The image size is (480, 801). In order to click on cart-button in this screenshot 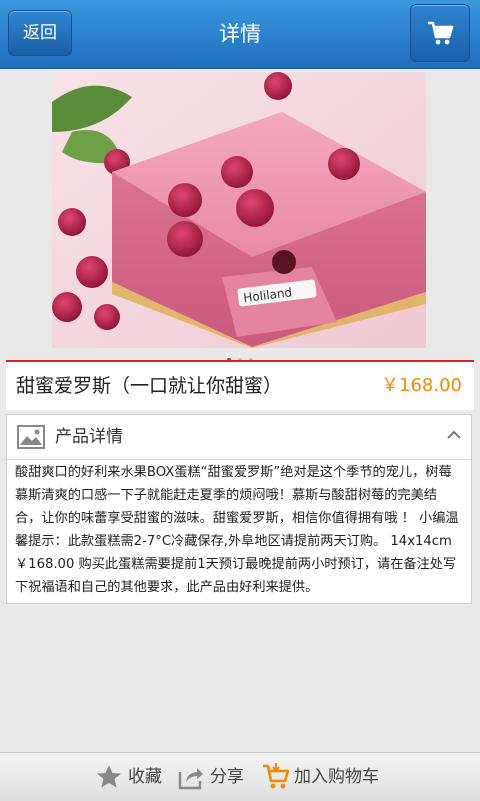, I will do `click(440, 33)`.